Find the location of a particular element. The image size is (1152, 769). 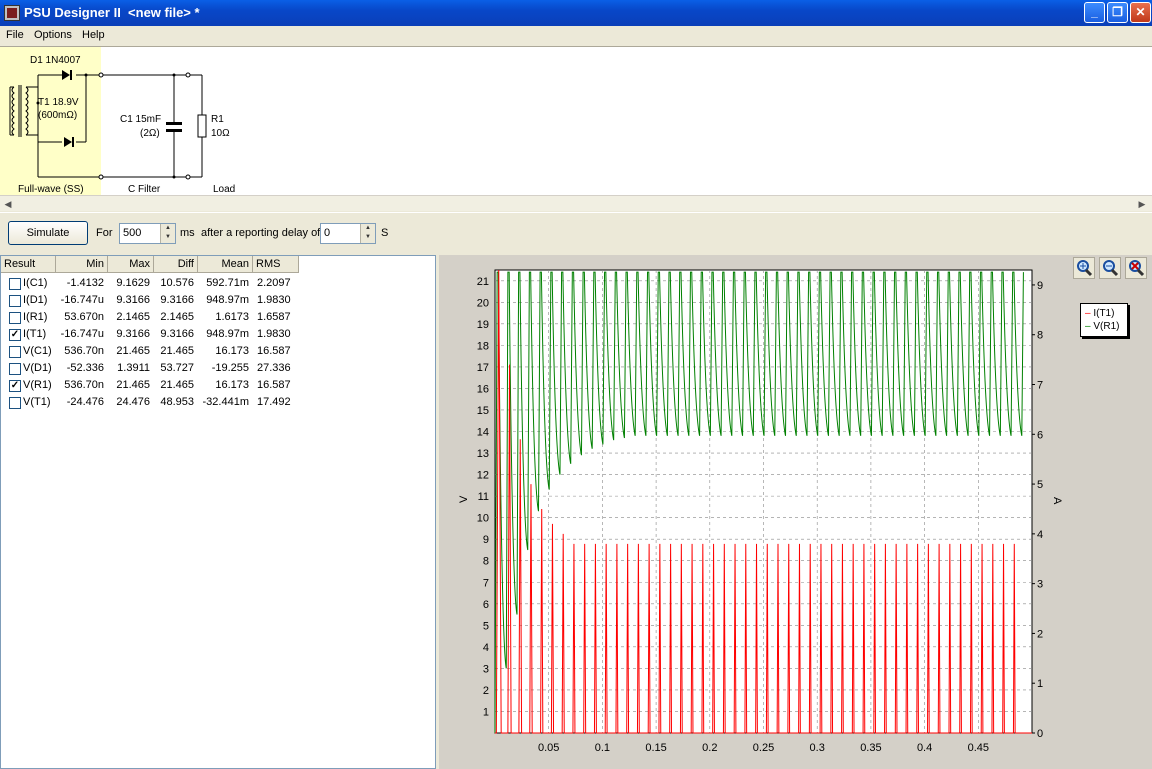

y-tick-label: 17 is located at coordinates (483, 368).